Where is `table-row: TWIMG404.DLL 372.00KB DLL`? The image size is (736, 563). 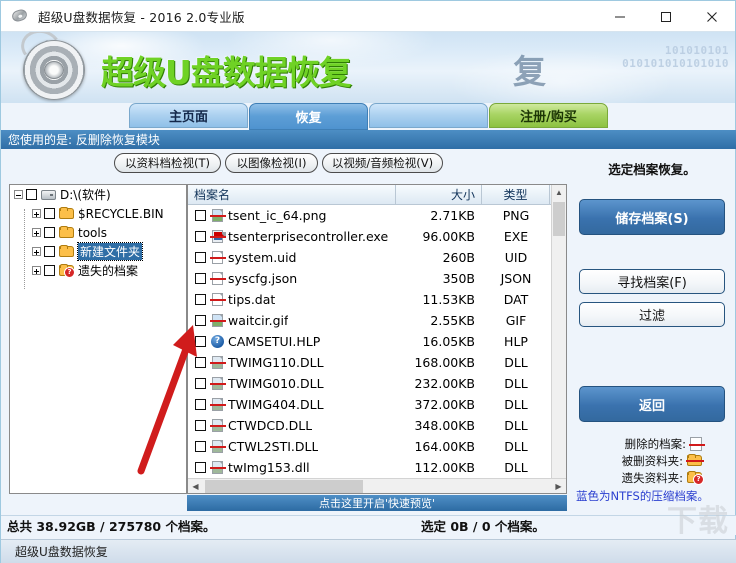
table-row: TWIMG404.DLL 372.00KB DLL is located at coordinates (377, 404).